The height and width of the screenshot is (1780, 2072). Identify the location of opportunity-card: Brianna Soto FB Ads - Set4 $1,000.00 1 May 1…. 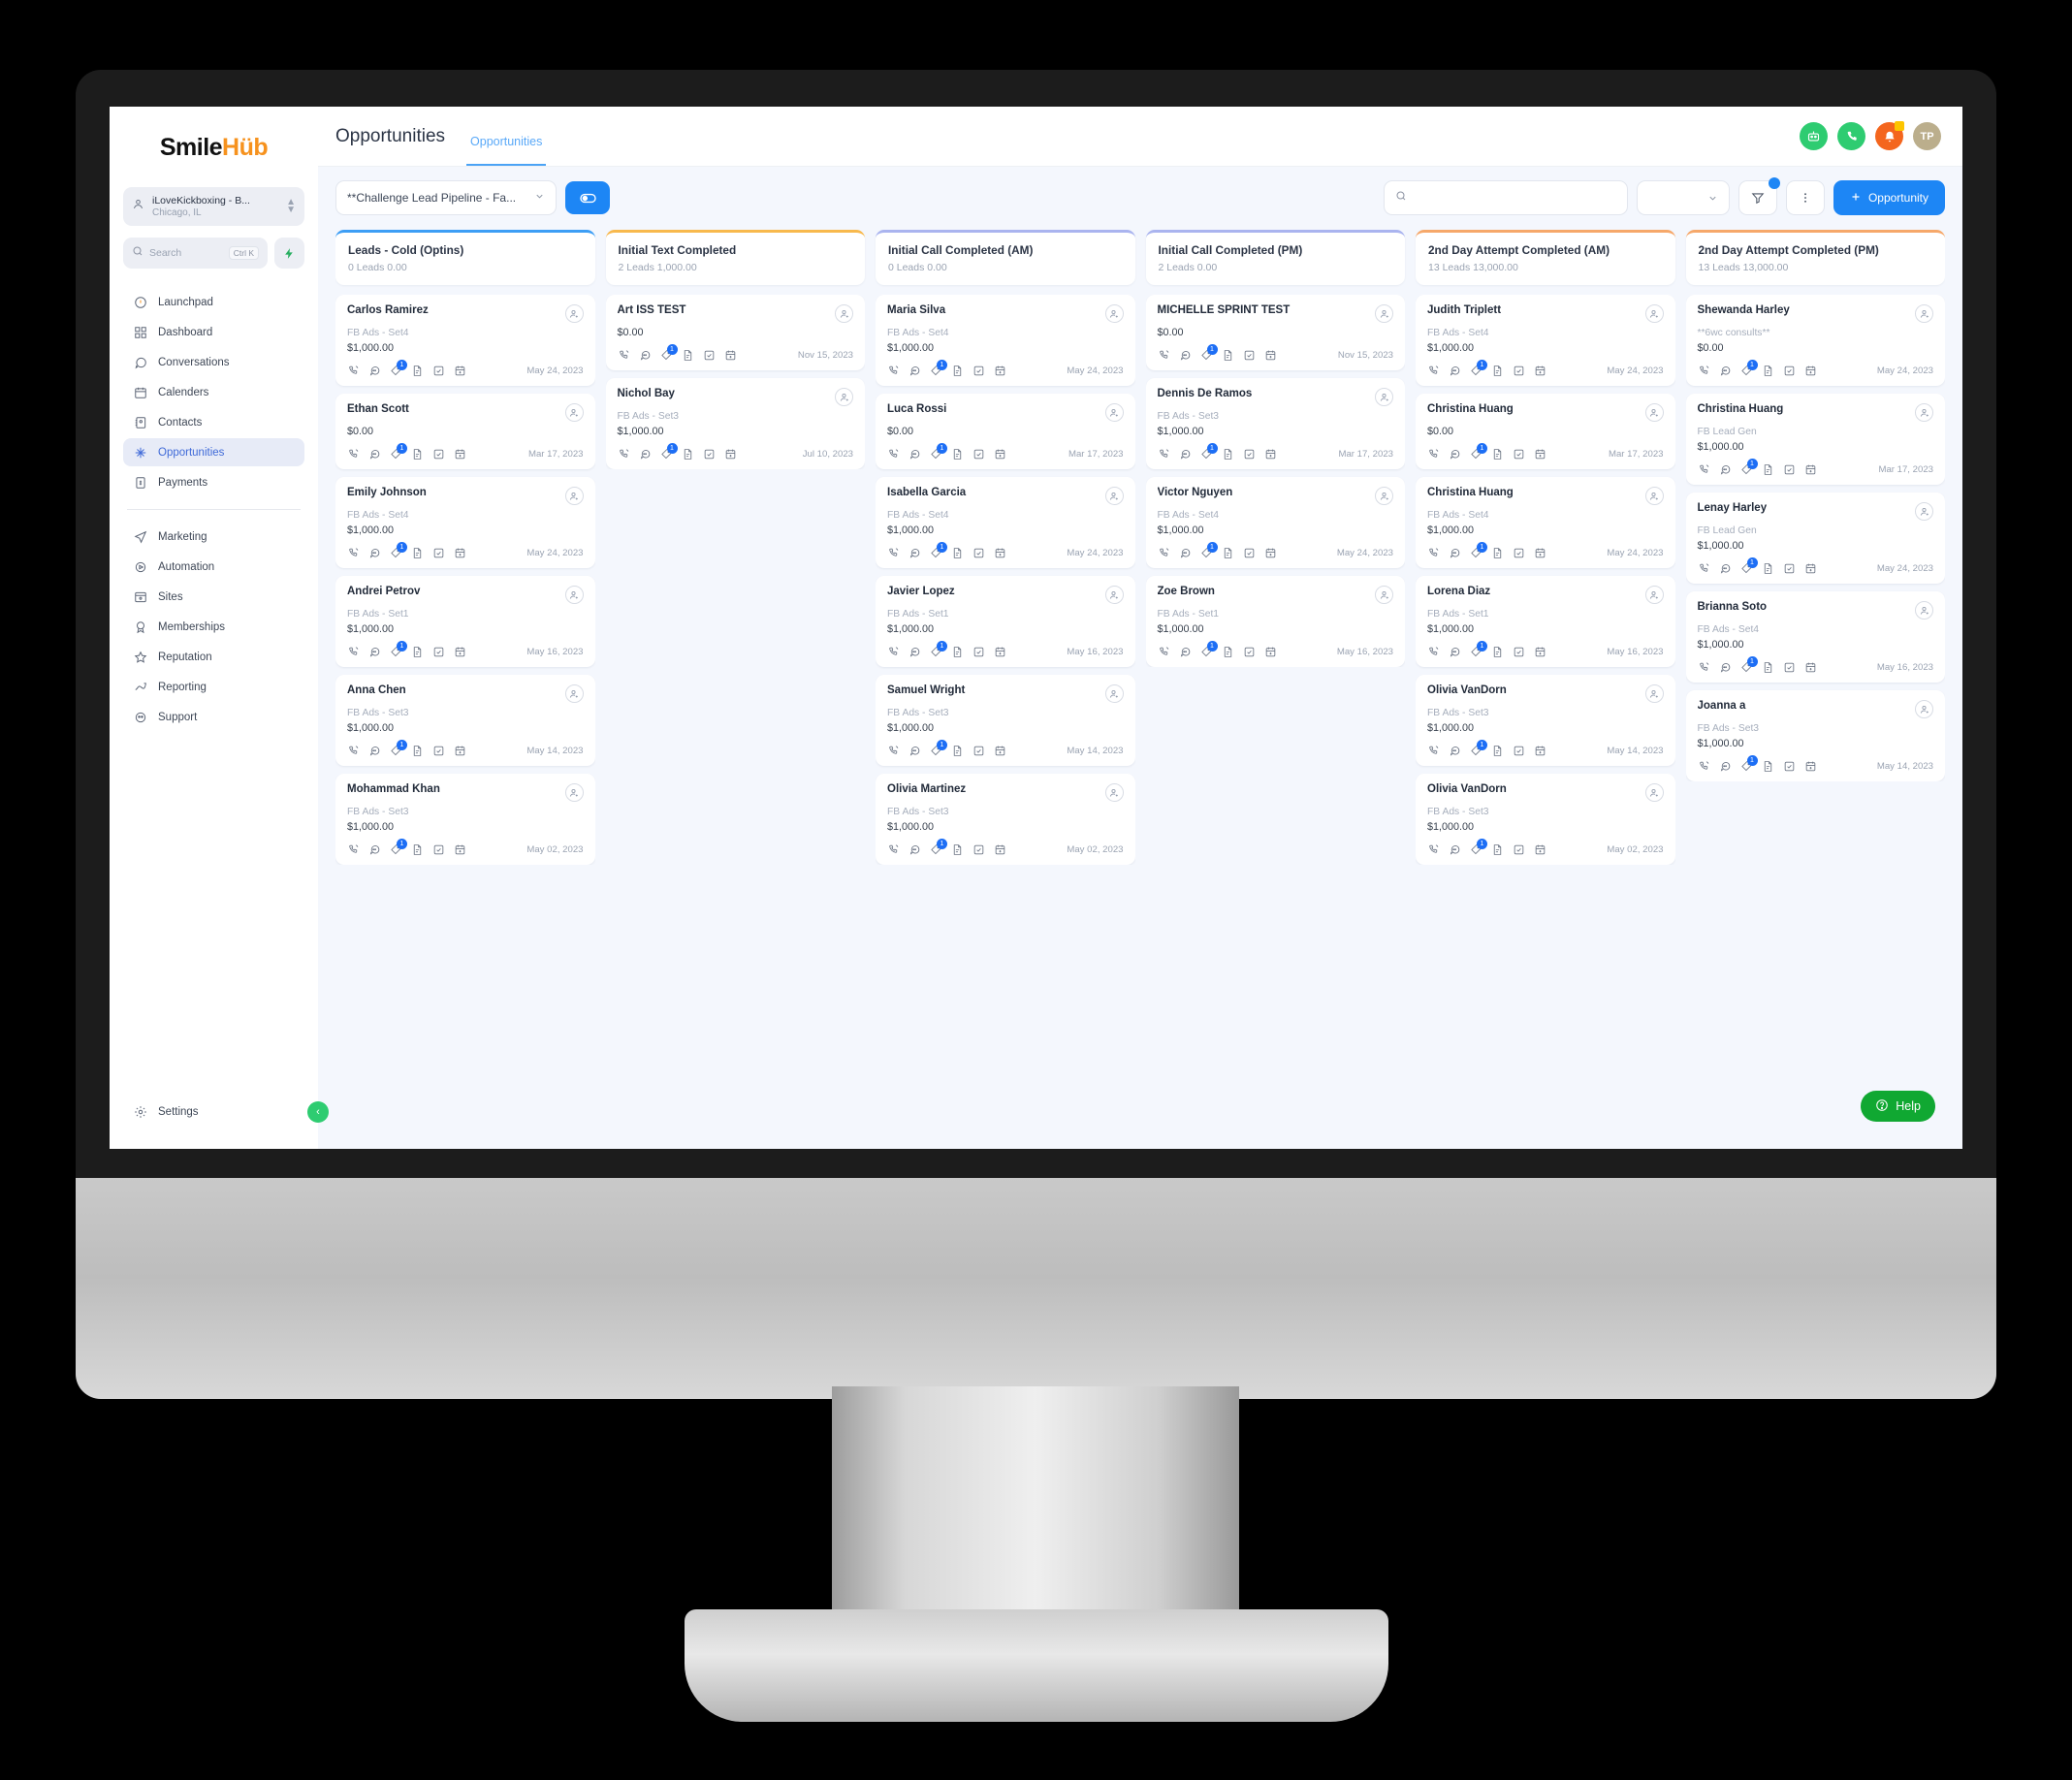
(1815, 637).